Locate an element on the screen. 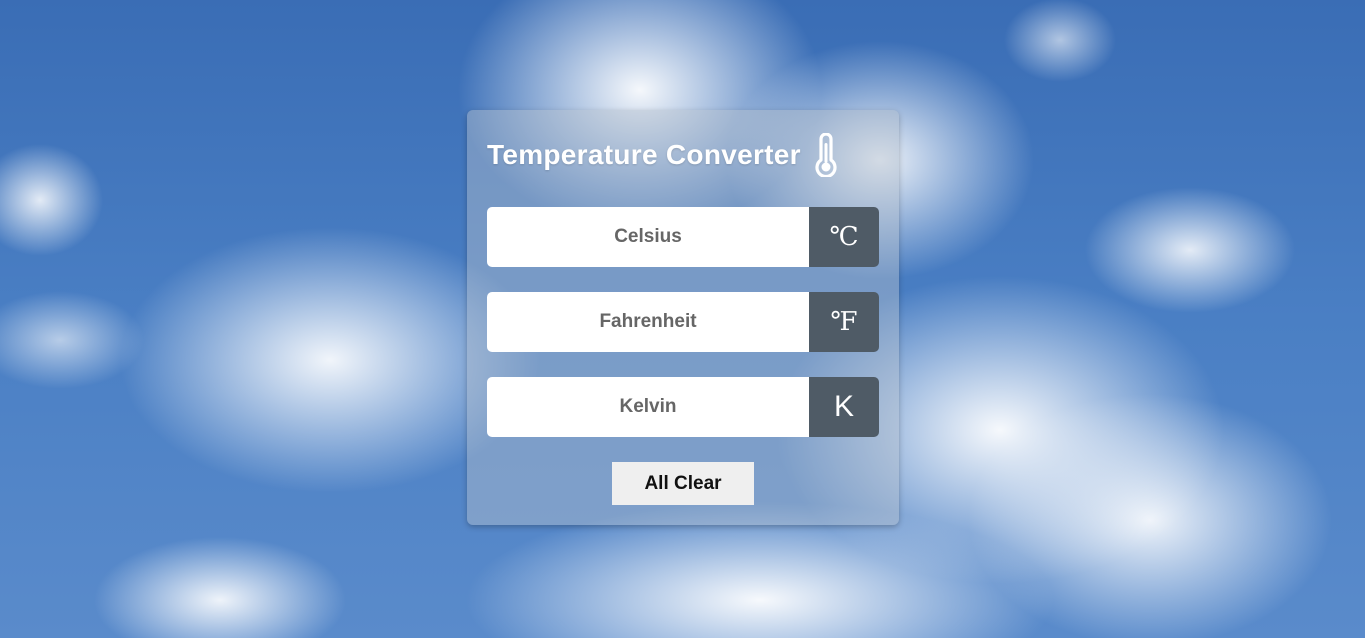 The image size is (1365, 638). kelvin-unit-badge: K is located at coordinates (844, 407).